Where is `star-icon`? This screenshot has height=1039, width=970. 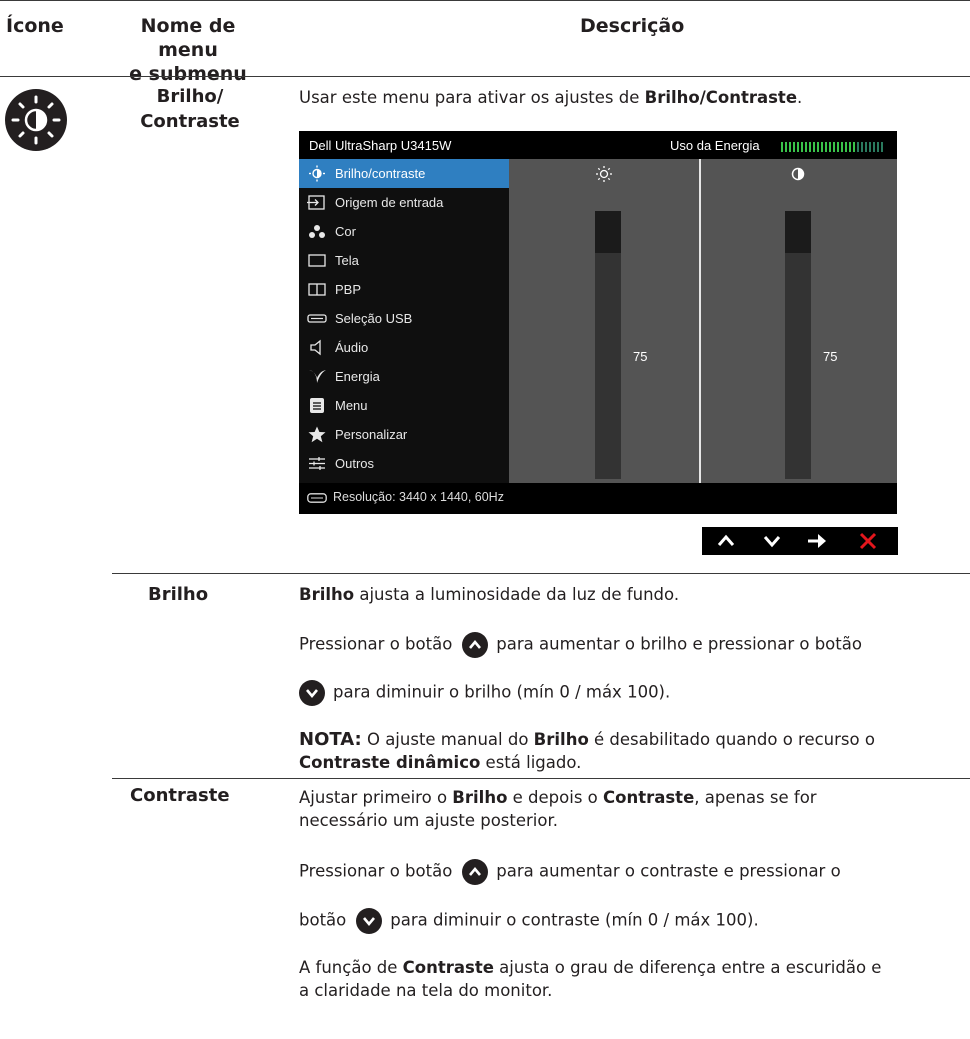
star-icon is located at coordinates (317, 434).